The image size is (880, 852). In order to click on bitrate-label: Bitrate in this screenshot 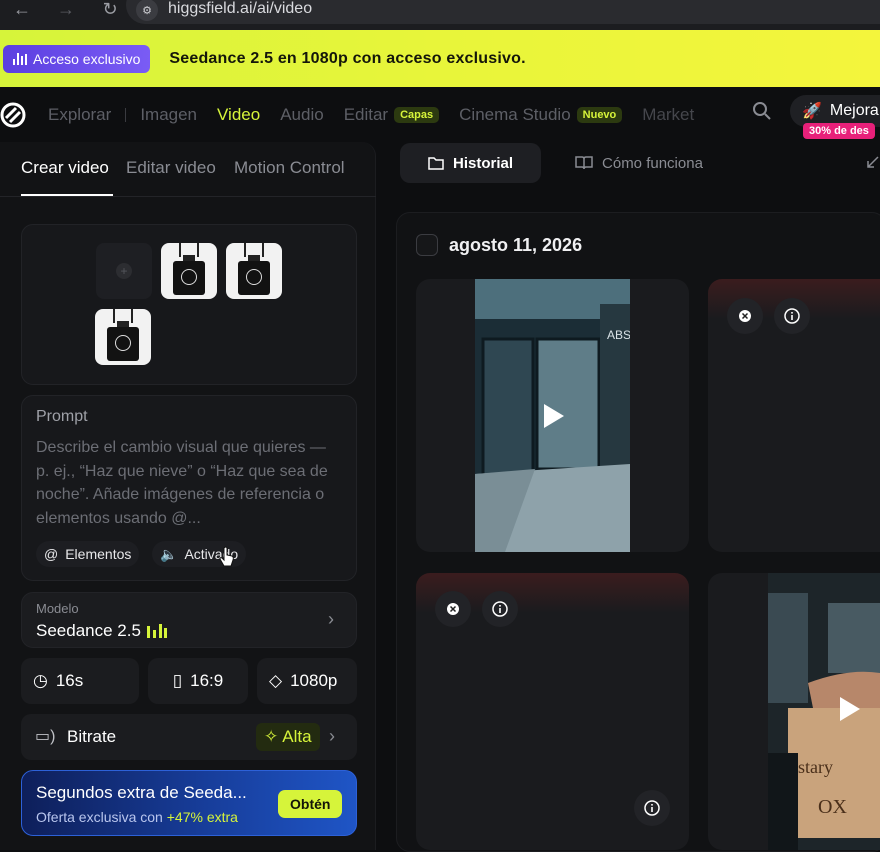, I will do `click(92, 736)`.